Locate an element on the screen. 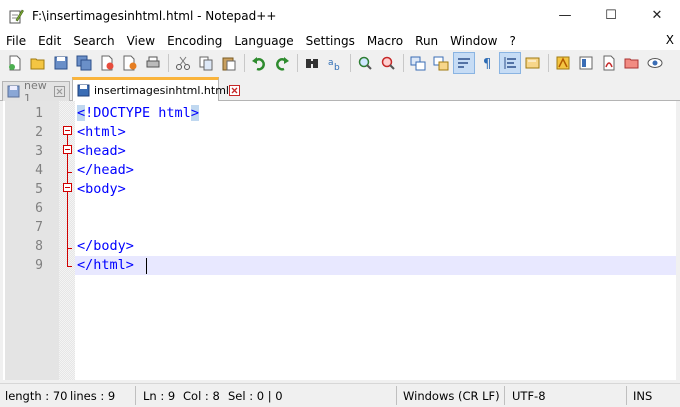  sync-vertical-icon is located at coordinates (418, 63).